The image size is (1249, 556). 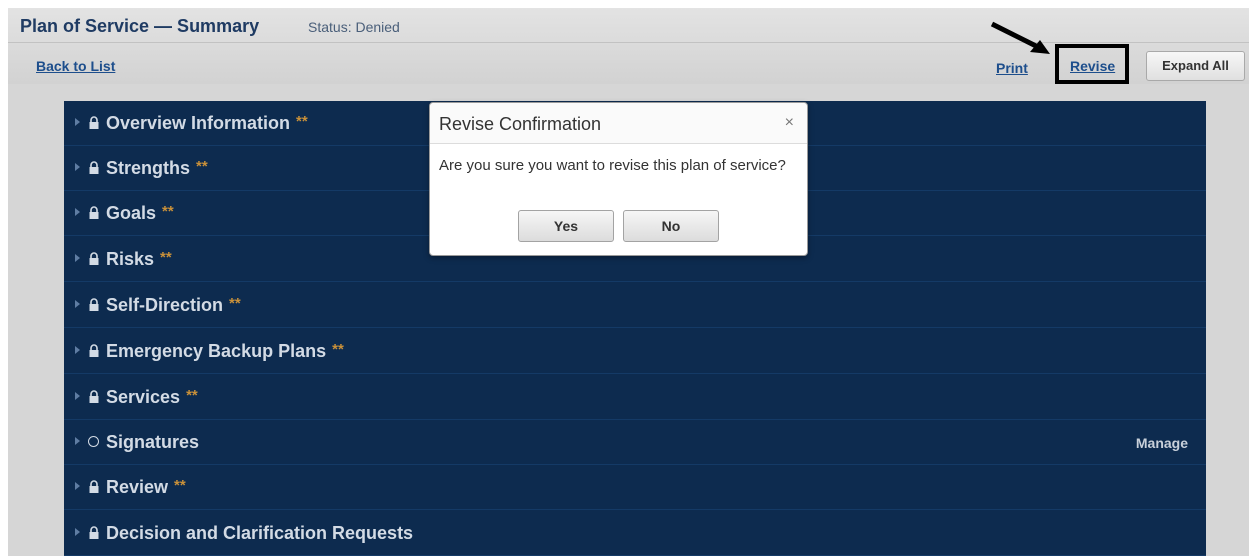 I want to click on yes-button: Yes, so click(x=566, y=226).